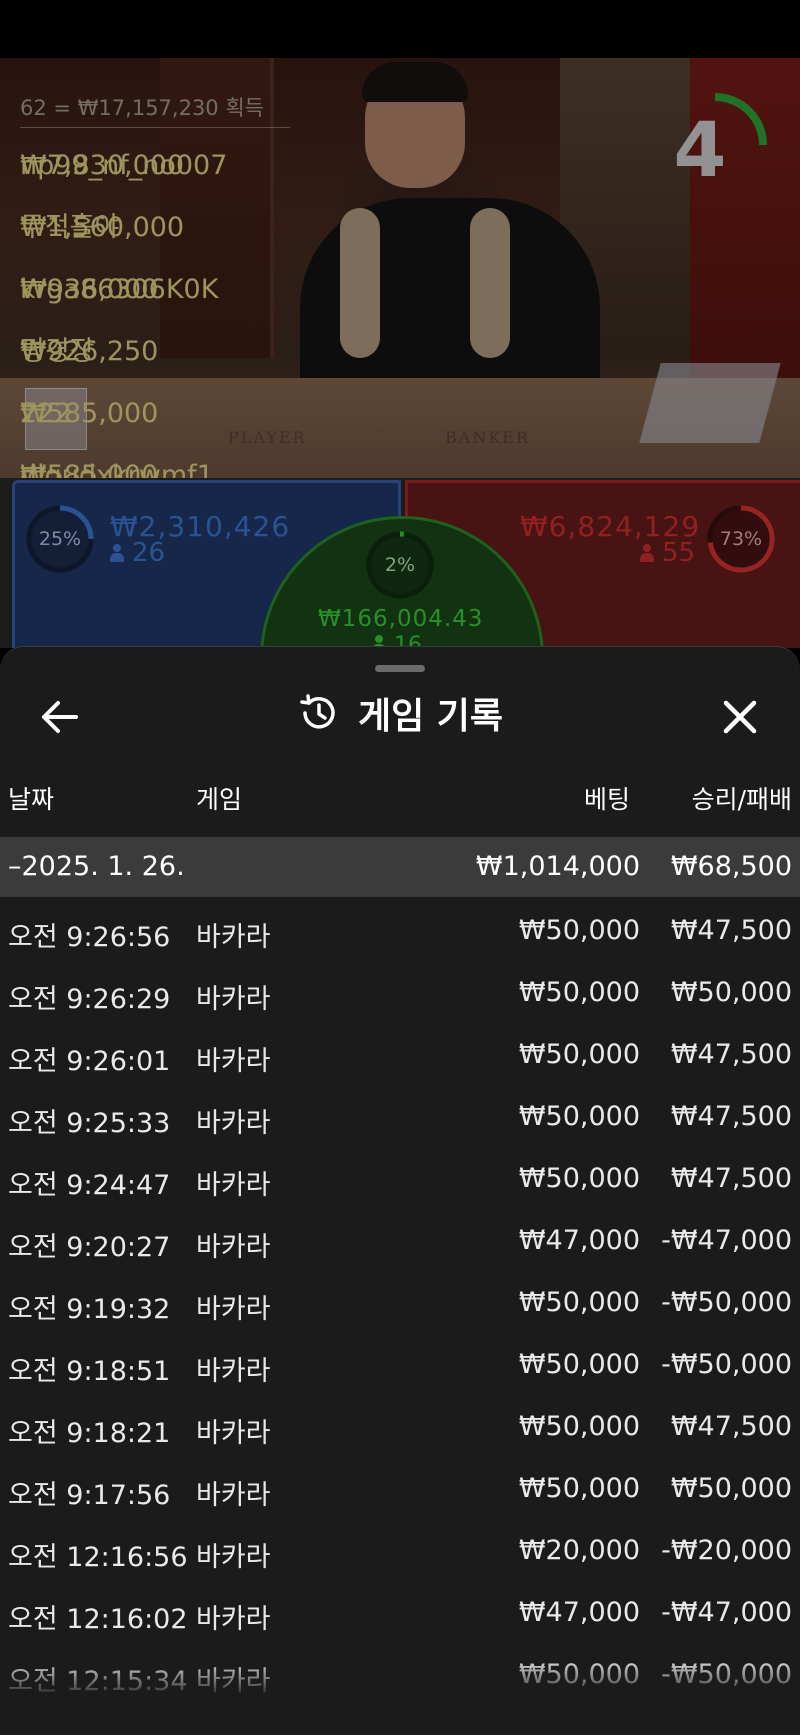 Image resolution: width=800 pixels, height=1735 pixels. I want to click on sheet-header: 게임 기록, so click(400, 717).